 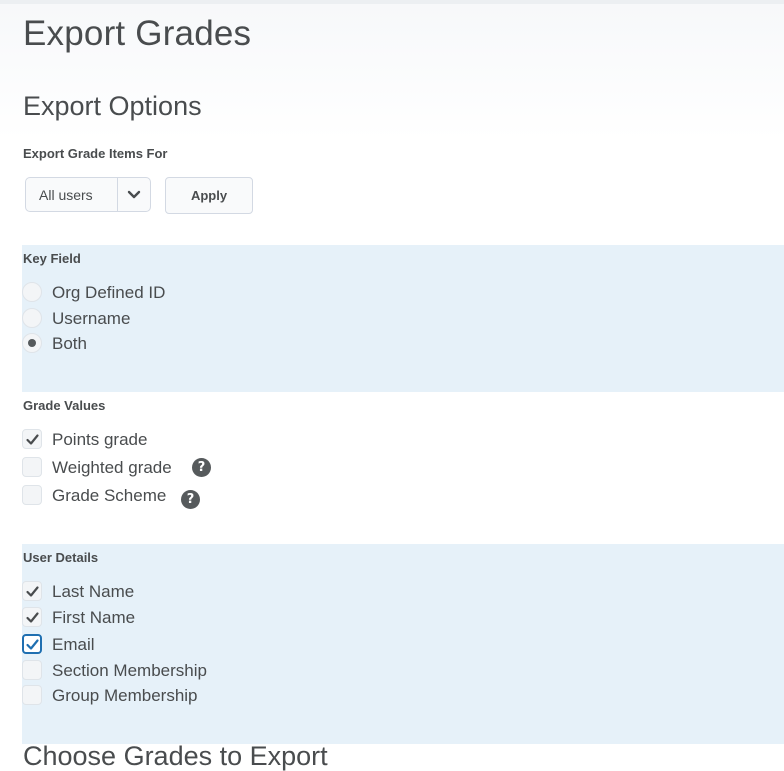 What do you see at coordinates (112, 106) in the screenshot?
I see `export-options-heading: Export Options` at bounding box center [112, 106].